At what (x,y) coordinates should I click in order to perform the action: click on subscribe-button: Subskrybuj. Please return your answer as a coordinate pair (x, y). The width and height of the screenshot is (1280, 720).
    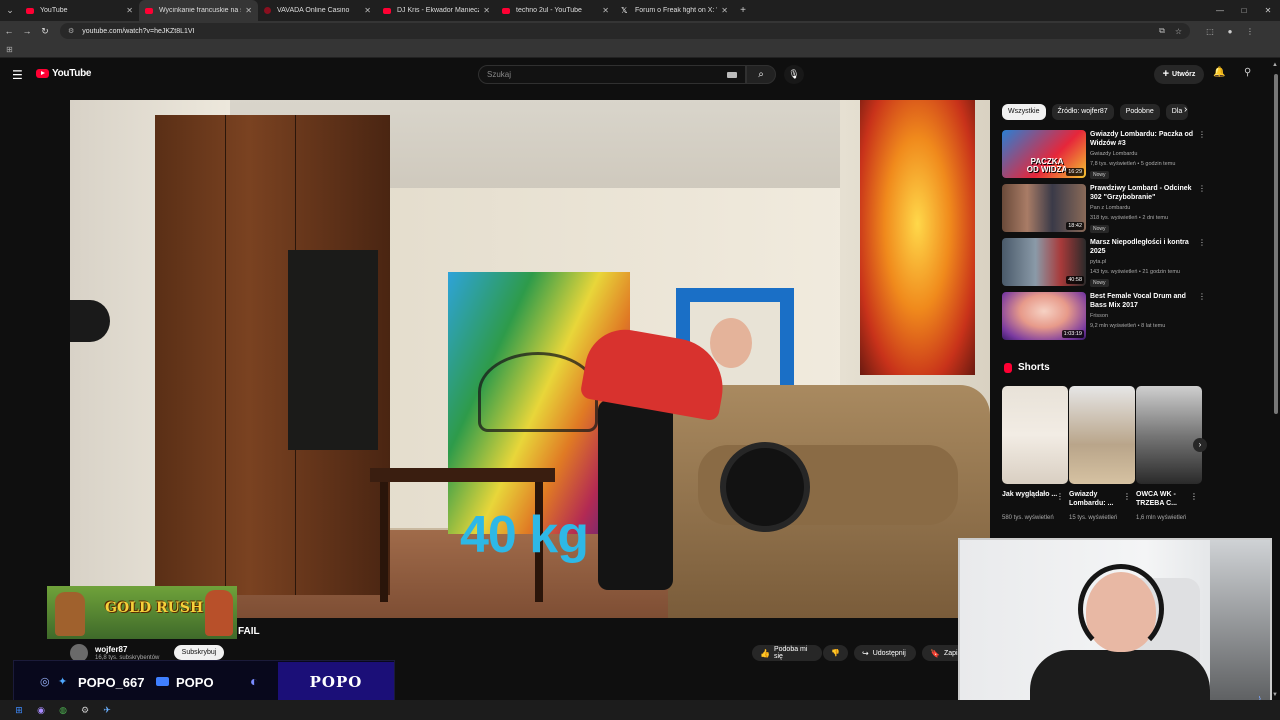
    Looking at the image, I should click on (199, 652).